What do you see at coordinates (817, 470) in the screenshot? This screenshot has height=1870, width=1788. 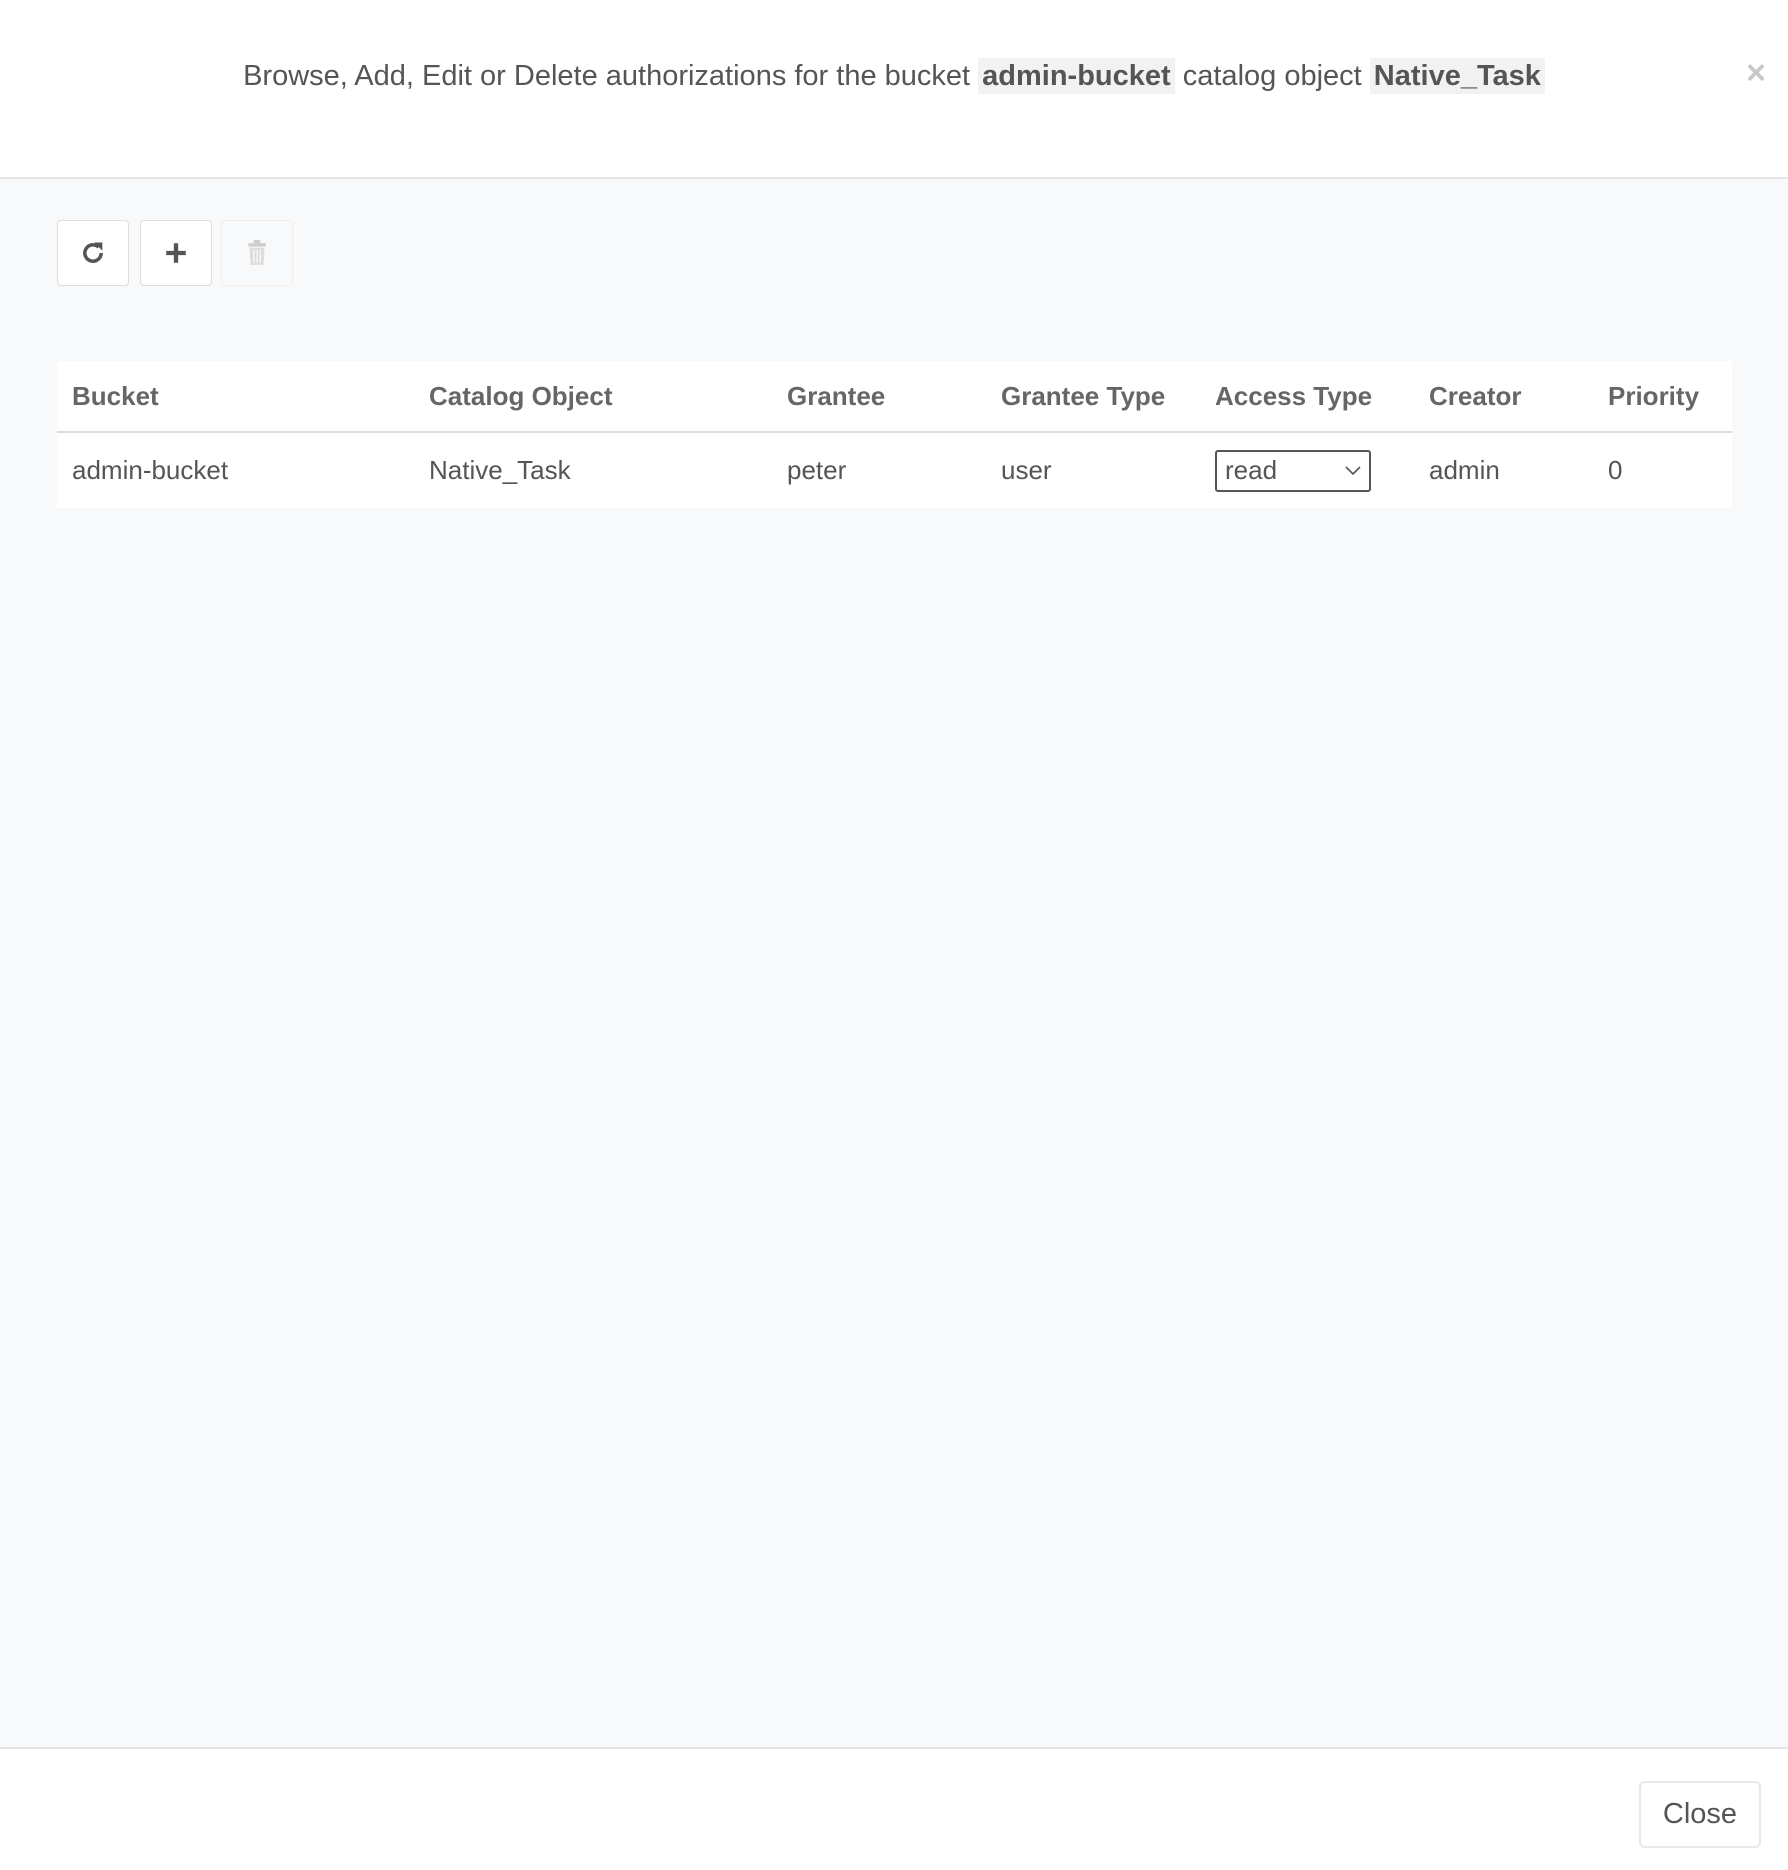 I see `cell-grantee: peter` at bounding box center [817, 470].